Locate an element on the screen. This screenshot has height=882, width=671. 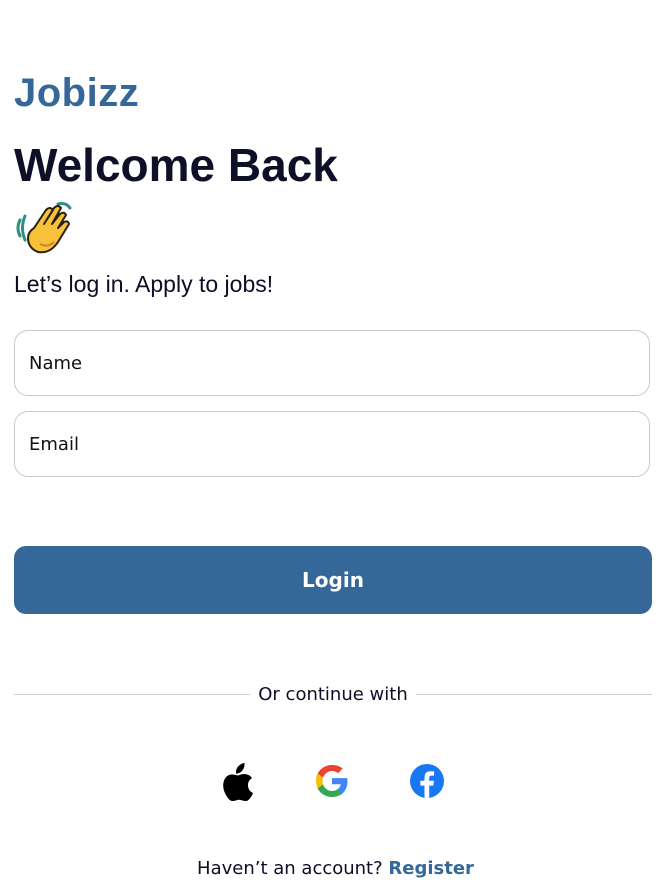
apple-icon is located at coordinates (238, 782).